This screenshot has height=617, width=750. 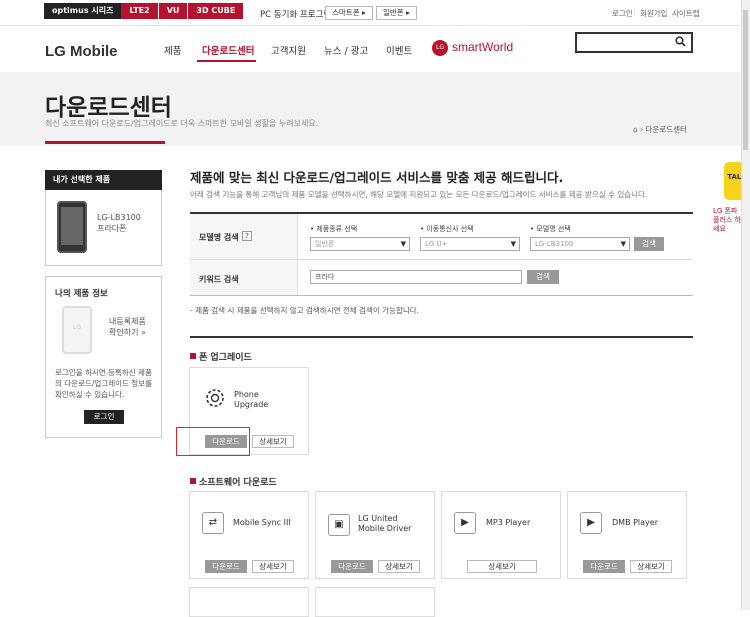 What do you see at coordinates (219, 237) in the screenshot?
I see `model-search-label: 모델명 검색` at bounding box center [219, 237].